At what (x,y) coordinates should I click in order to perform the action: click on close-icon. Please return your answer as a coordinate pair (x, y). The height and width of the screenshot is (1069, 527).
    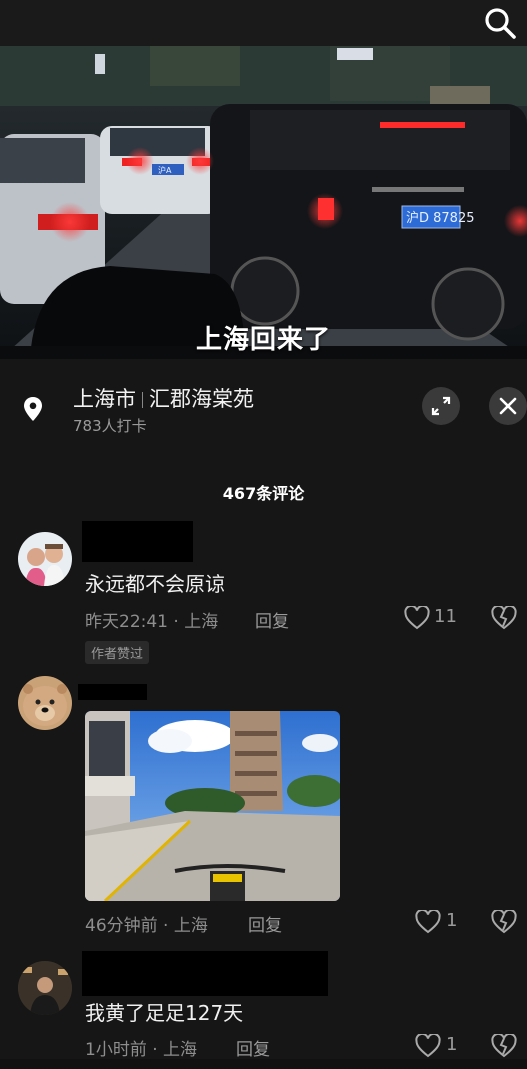
    Looking at the image, I should click on (508, 406).